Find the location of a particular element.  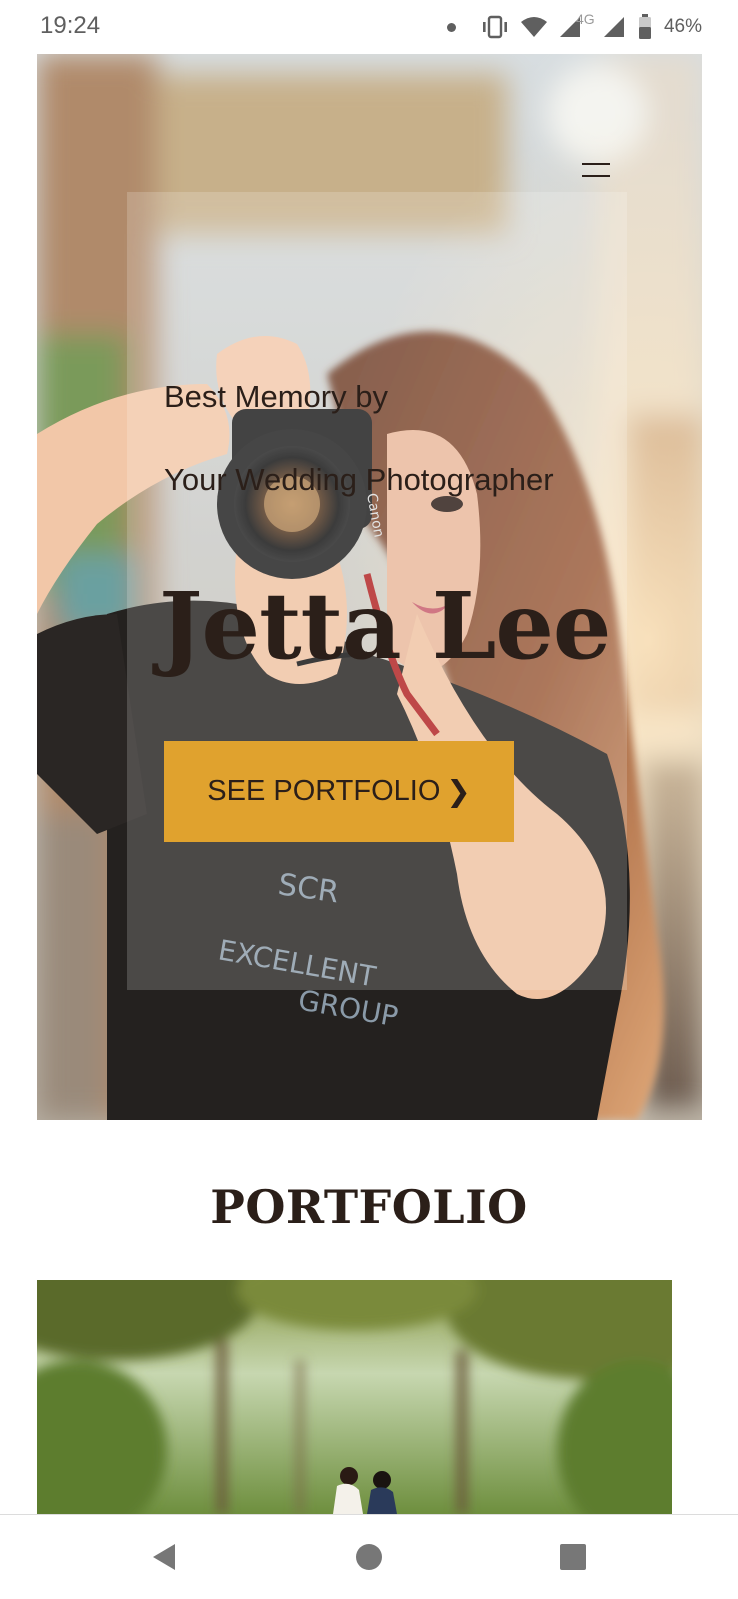

battery-icon is located at coordinates (645, 27).